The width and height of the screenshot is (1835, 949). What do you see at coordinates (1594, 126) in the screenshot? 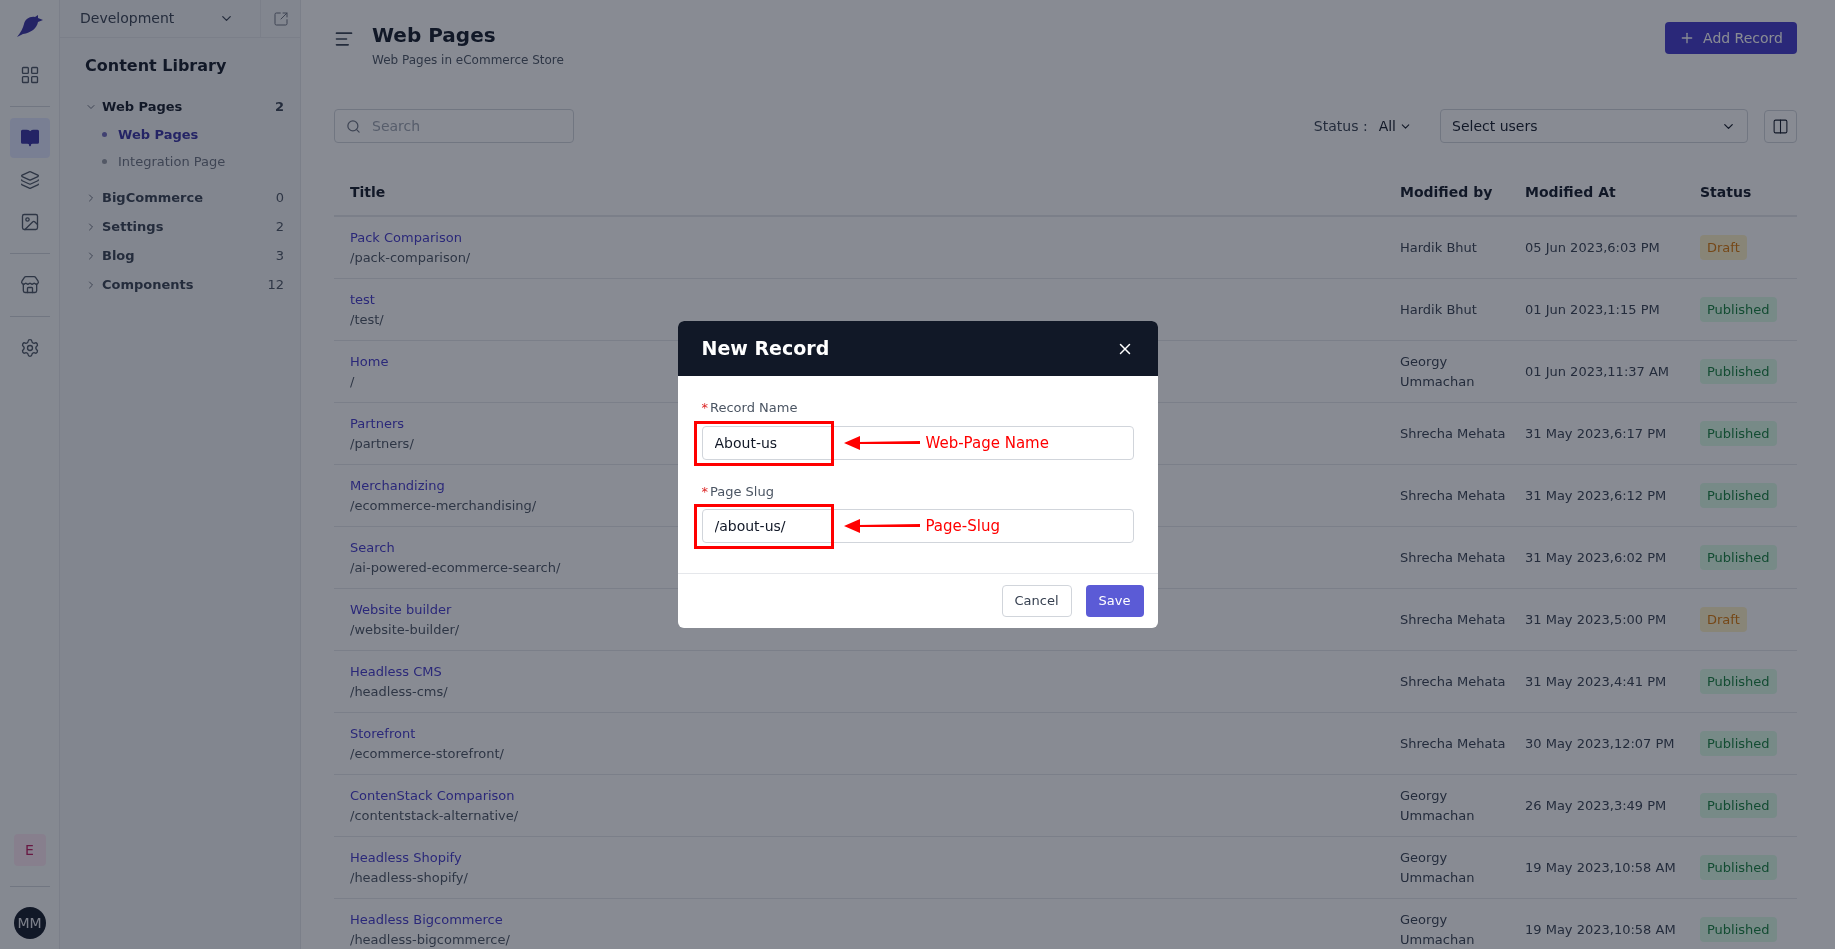
I see `users-select: Select users` at bounding box center [1594, 126].